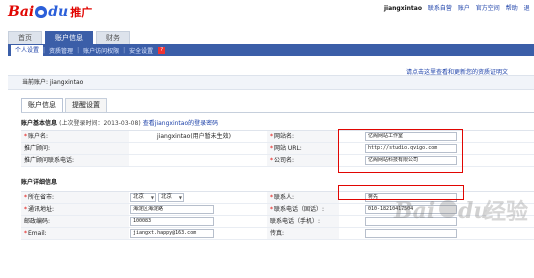  I want to click on fax-label: 传真:, so click(303, 233).